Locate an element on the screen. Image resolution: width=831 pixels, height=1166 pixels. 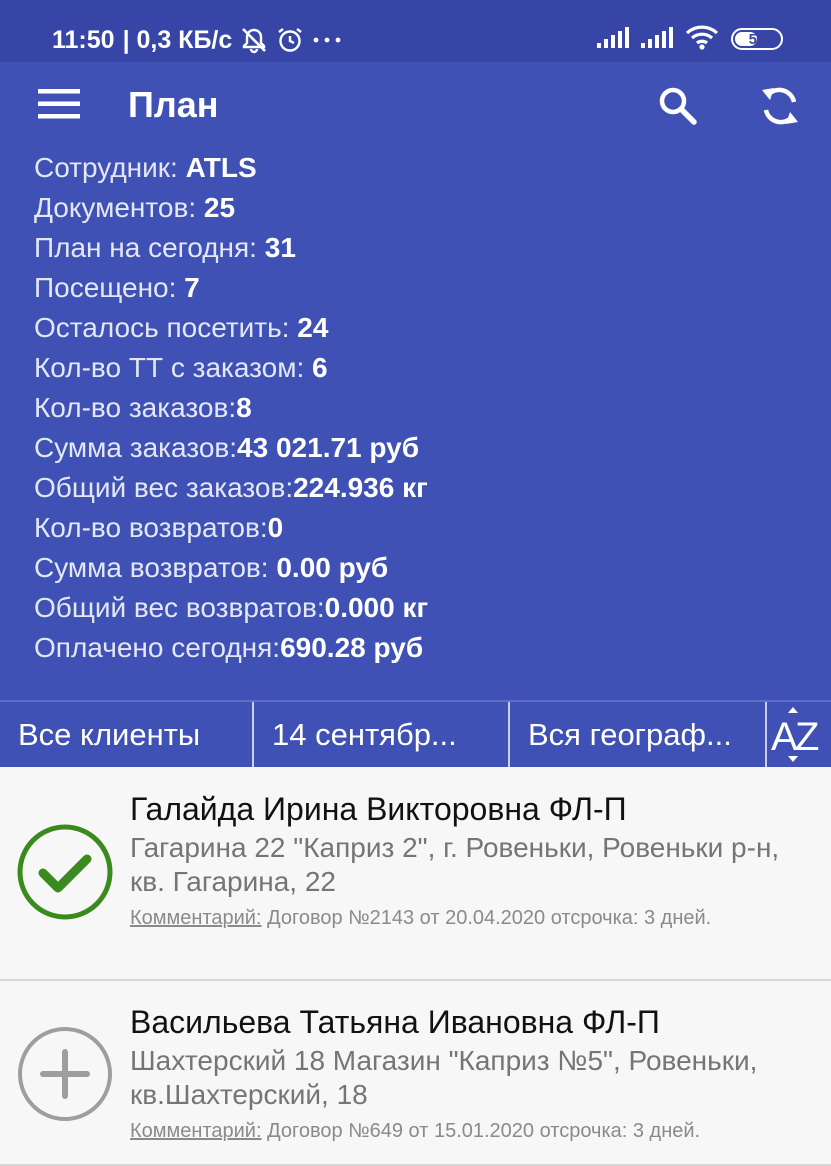
stat-label: Общий вес возвратов: is located at coordinates (179, 607).